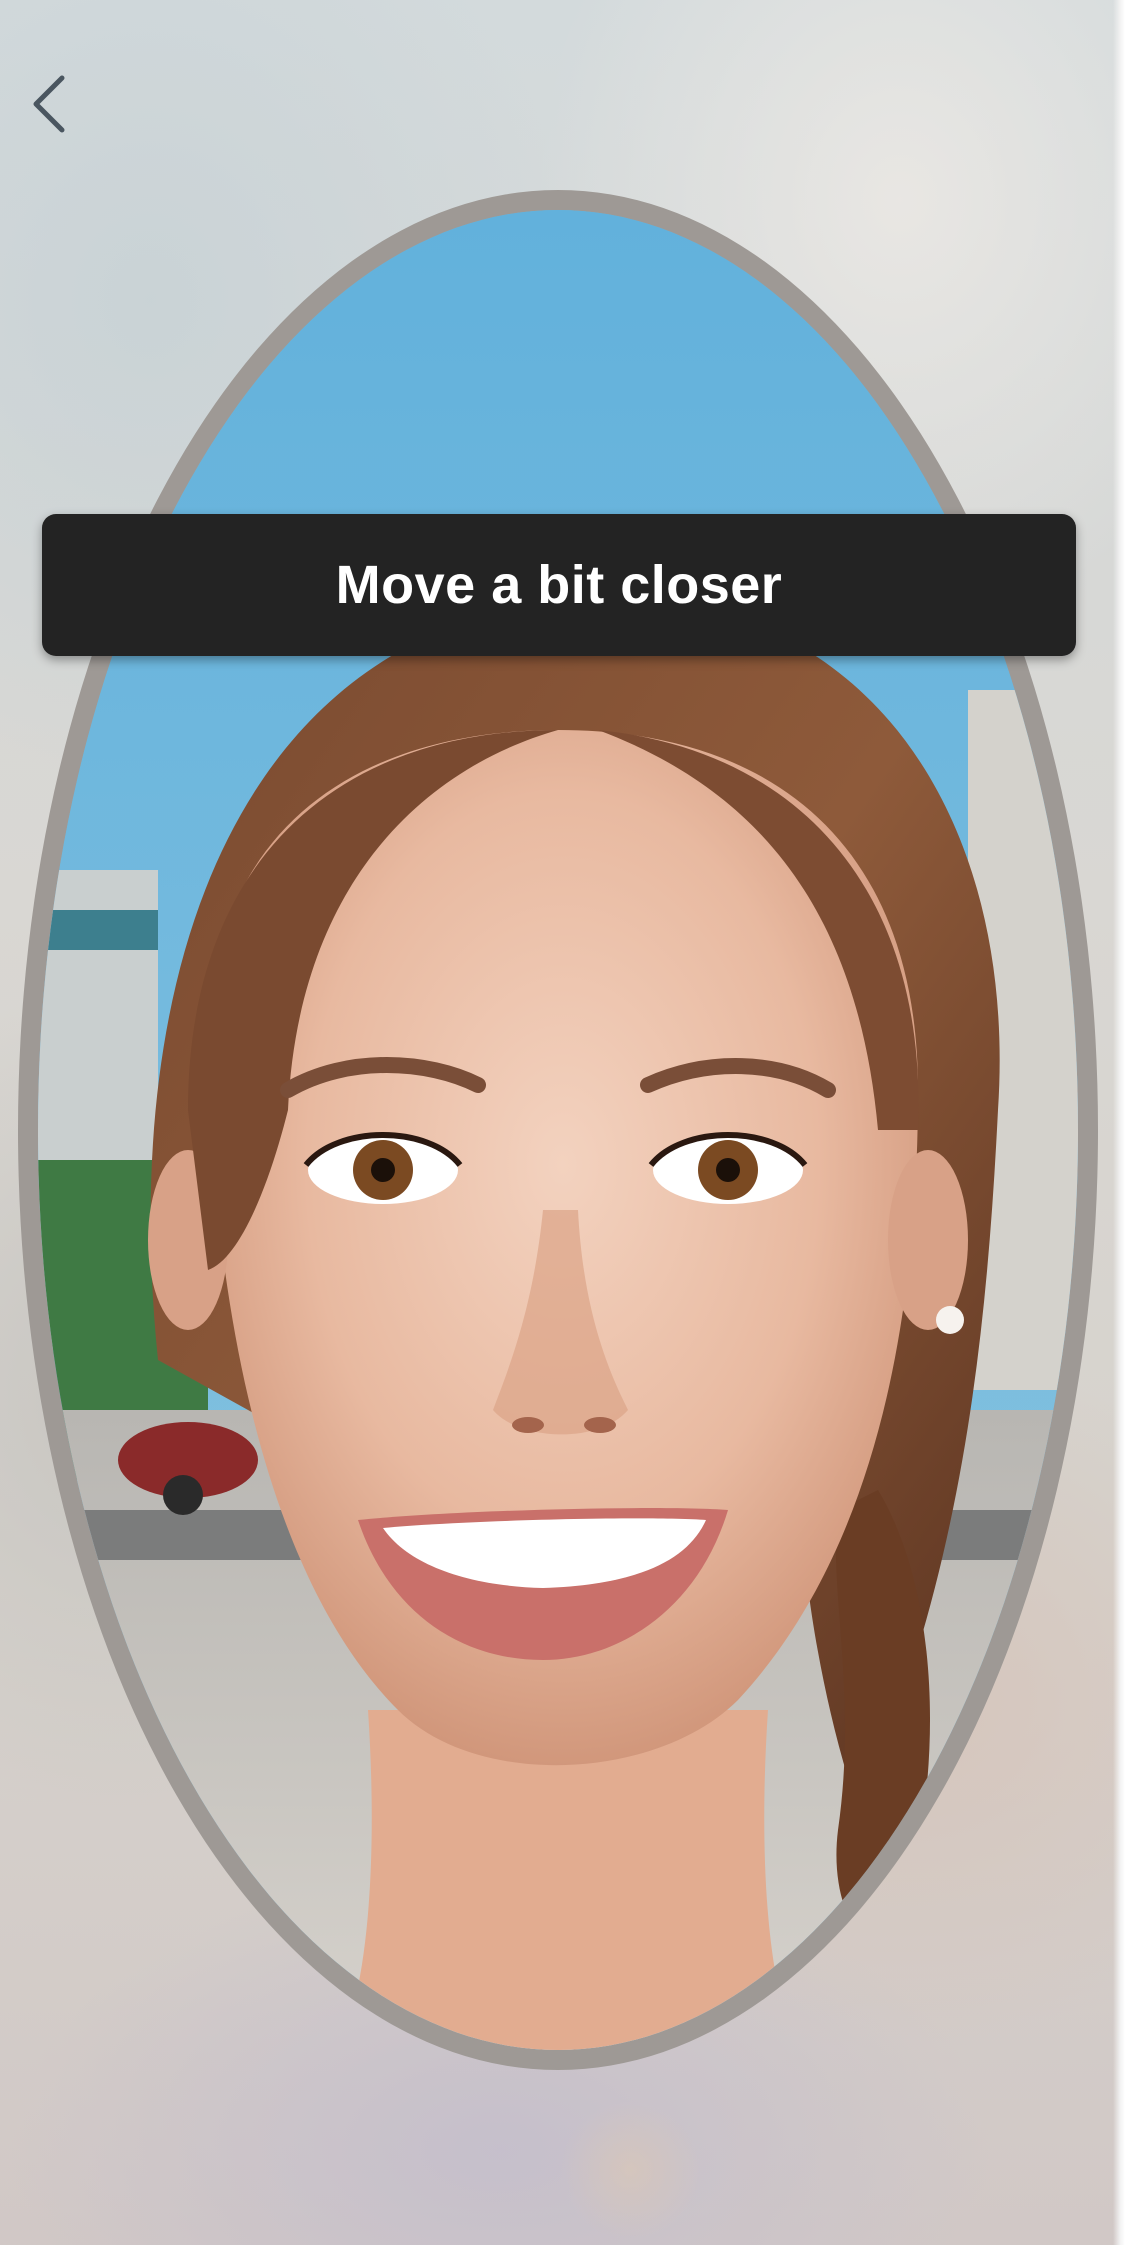 The width and height of the screenshot is (1125, 2245). Describe the element at coordinates (383, 1170) in the screenshot. I see `pupil-left` at that location.